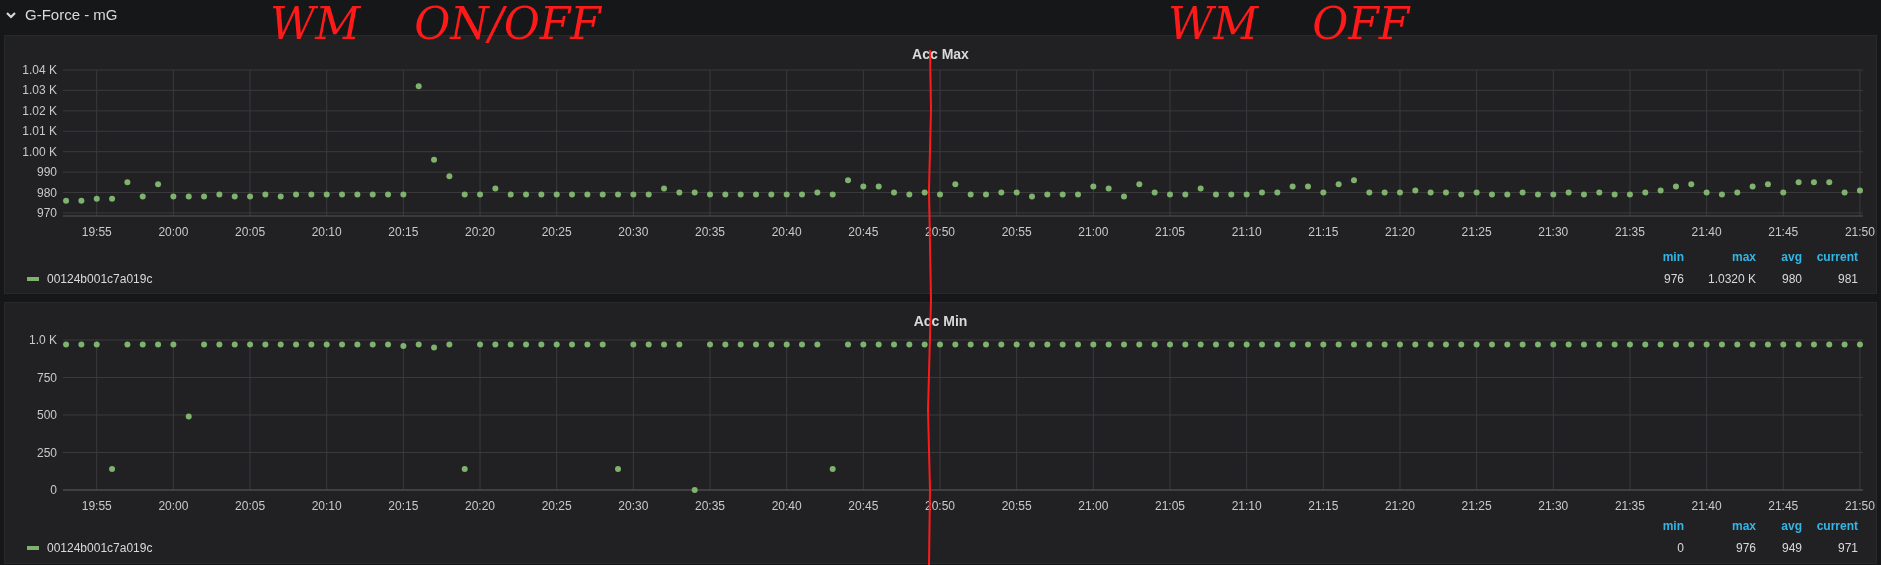 The width and height of the screenshot is (1881, 565). What do you see at coordinates (46, 172) in the screenshot?
I see `y-axis-label: 990` at bounding box center [46, 172].